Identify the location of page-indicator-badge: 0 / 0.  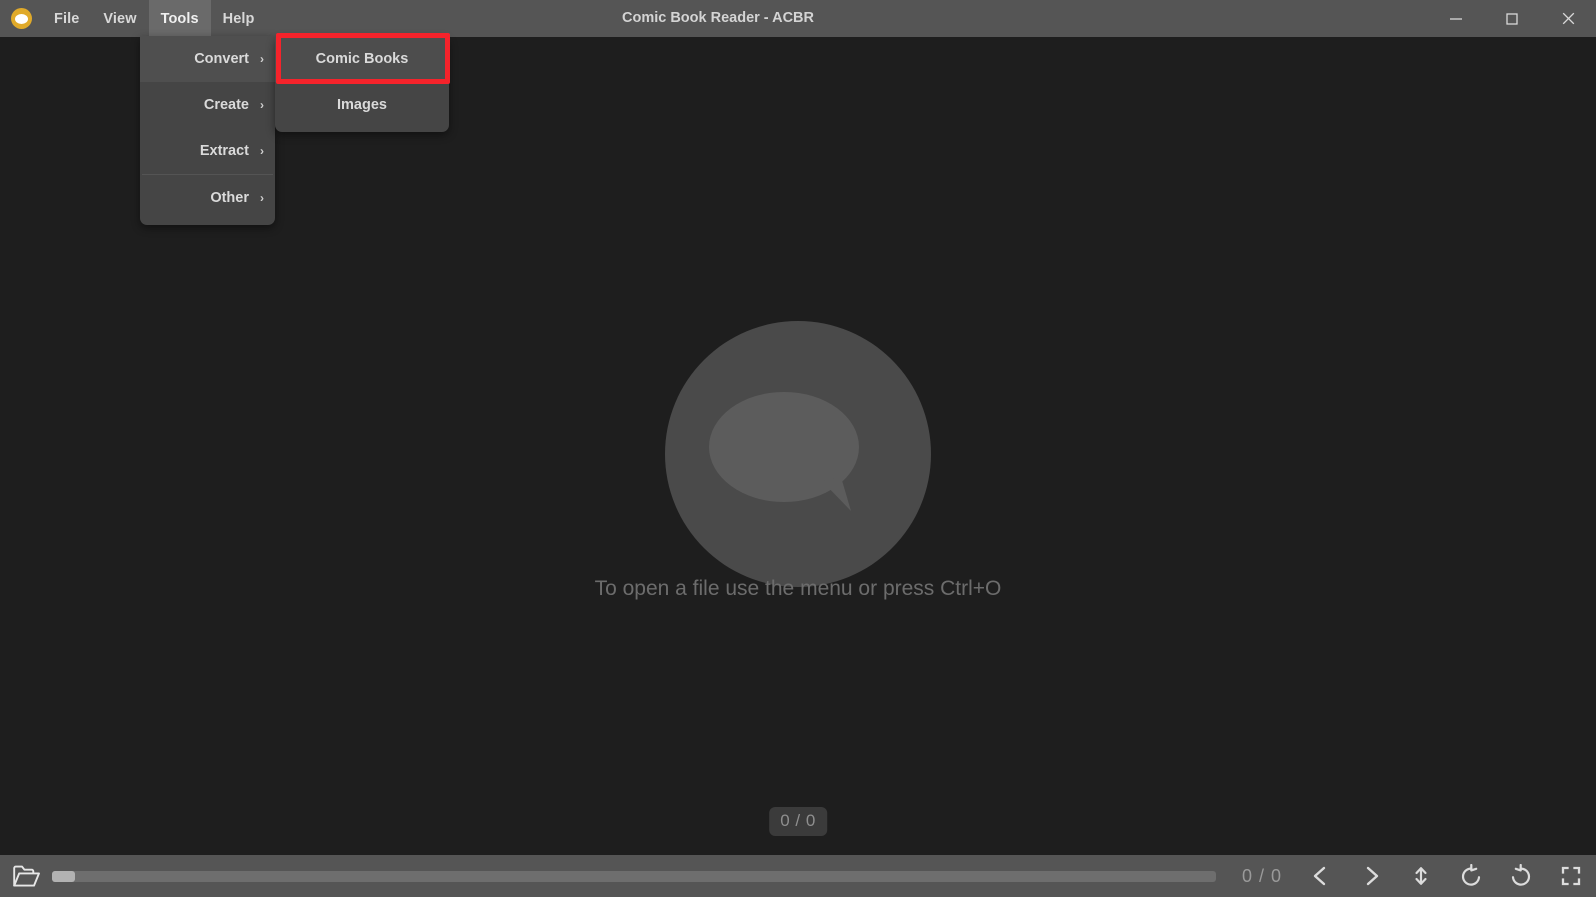
(798, 821).